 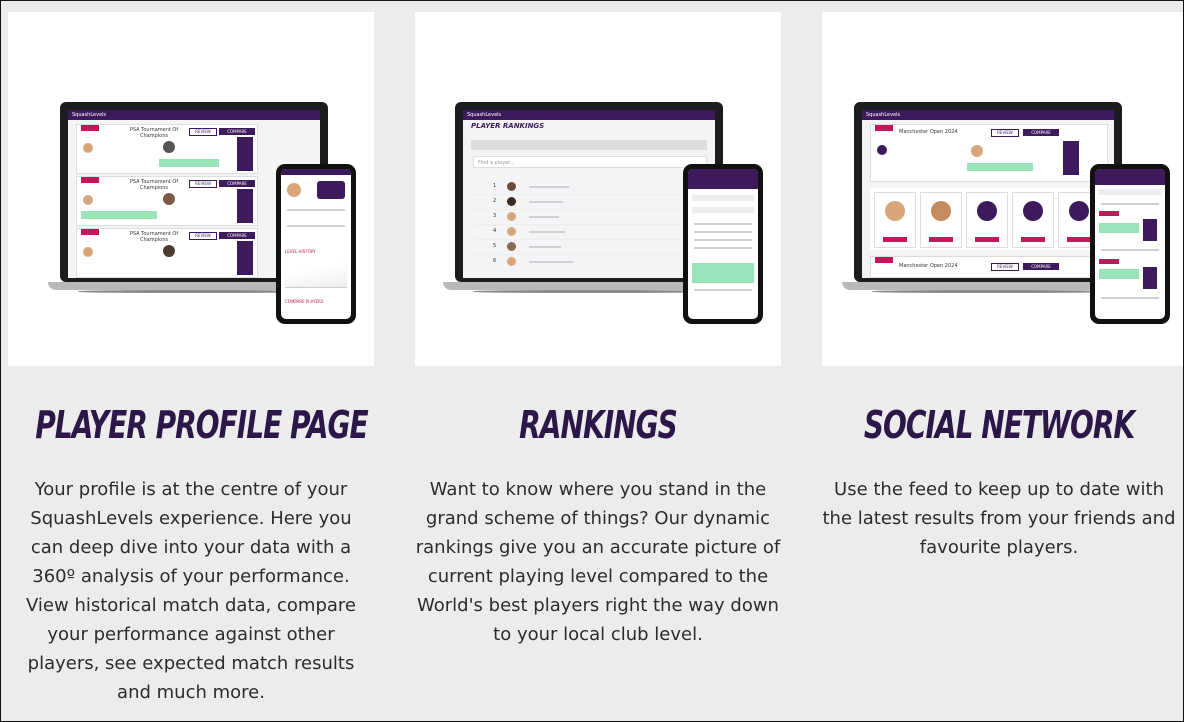 I want to click on compare-players-label: COMPARE PLAYERS, so click(x=304, y=301).